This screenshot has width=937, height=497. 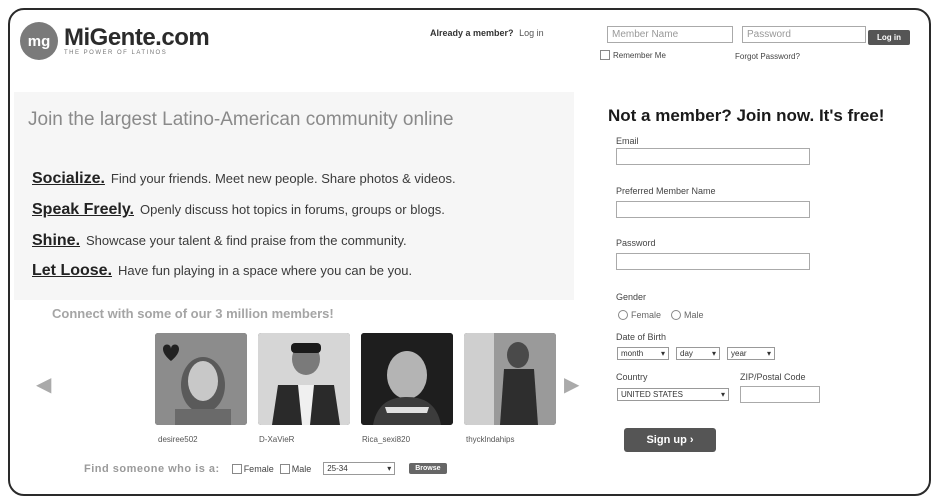 What do you see at coordinates (337, 468) in the screenshot?
I see `age-range-value: 25-34` at bounding box center [337, 468].